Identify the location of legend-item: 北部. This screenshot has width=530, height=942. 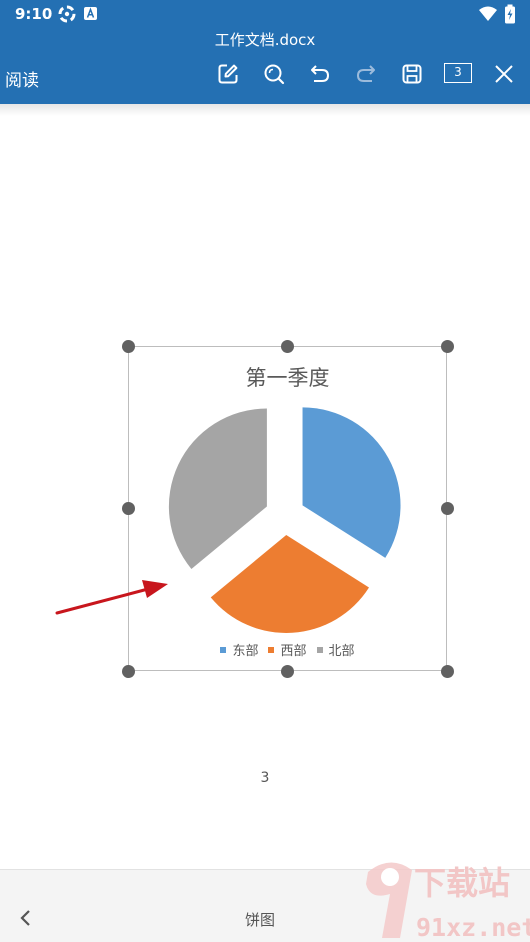
(335, 649).